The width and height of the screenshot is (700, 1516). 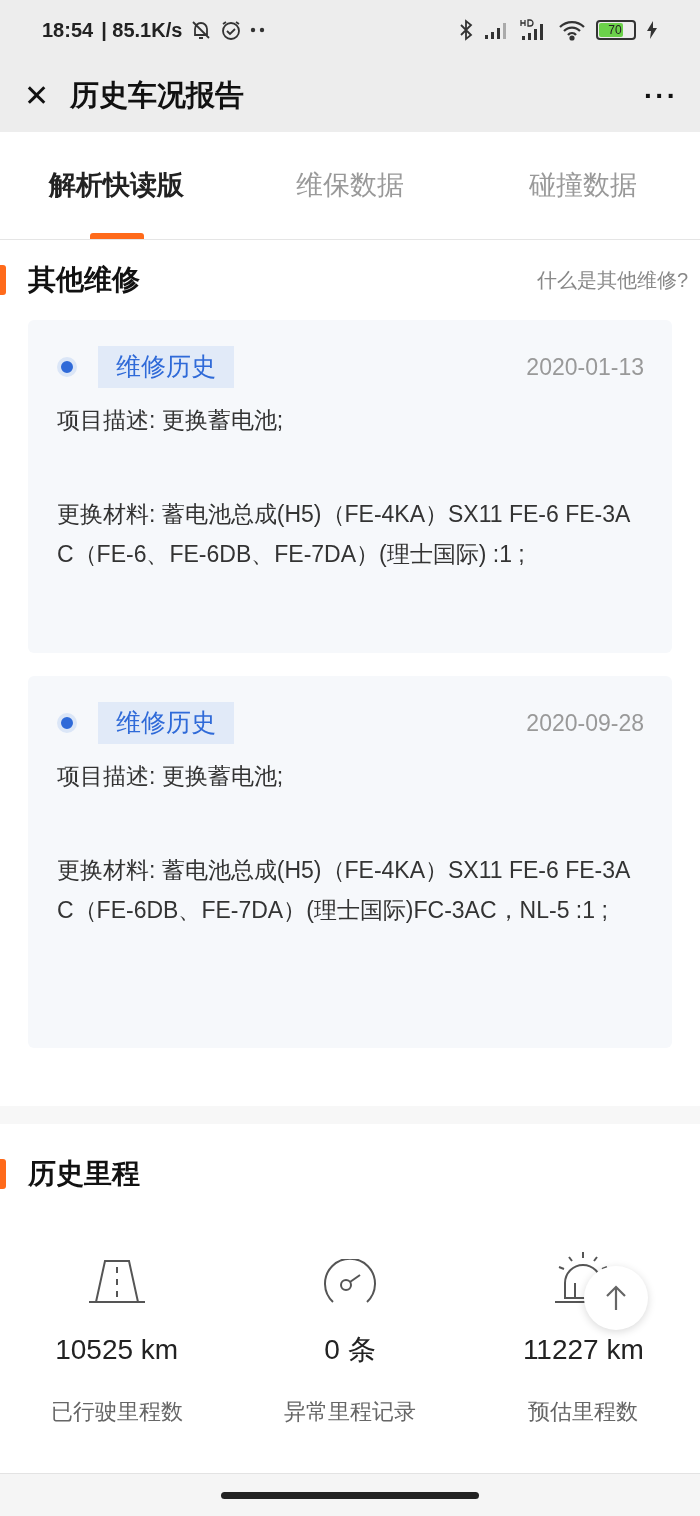 I want to click on record-date: 2020-09-28, so click(x=585, y=723).